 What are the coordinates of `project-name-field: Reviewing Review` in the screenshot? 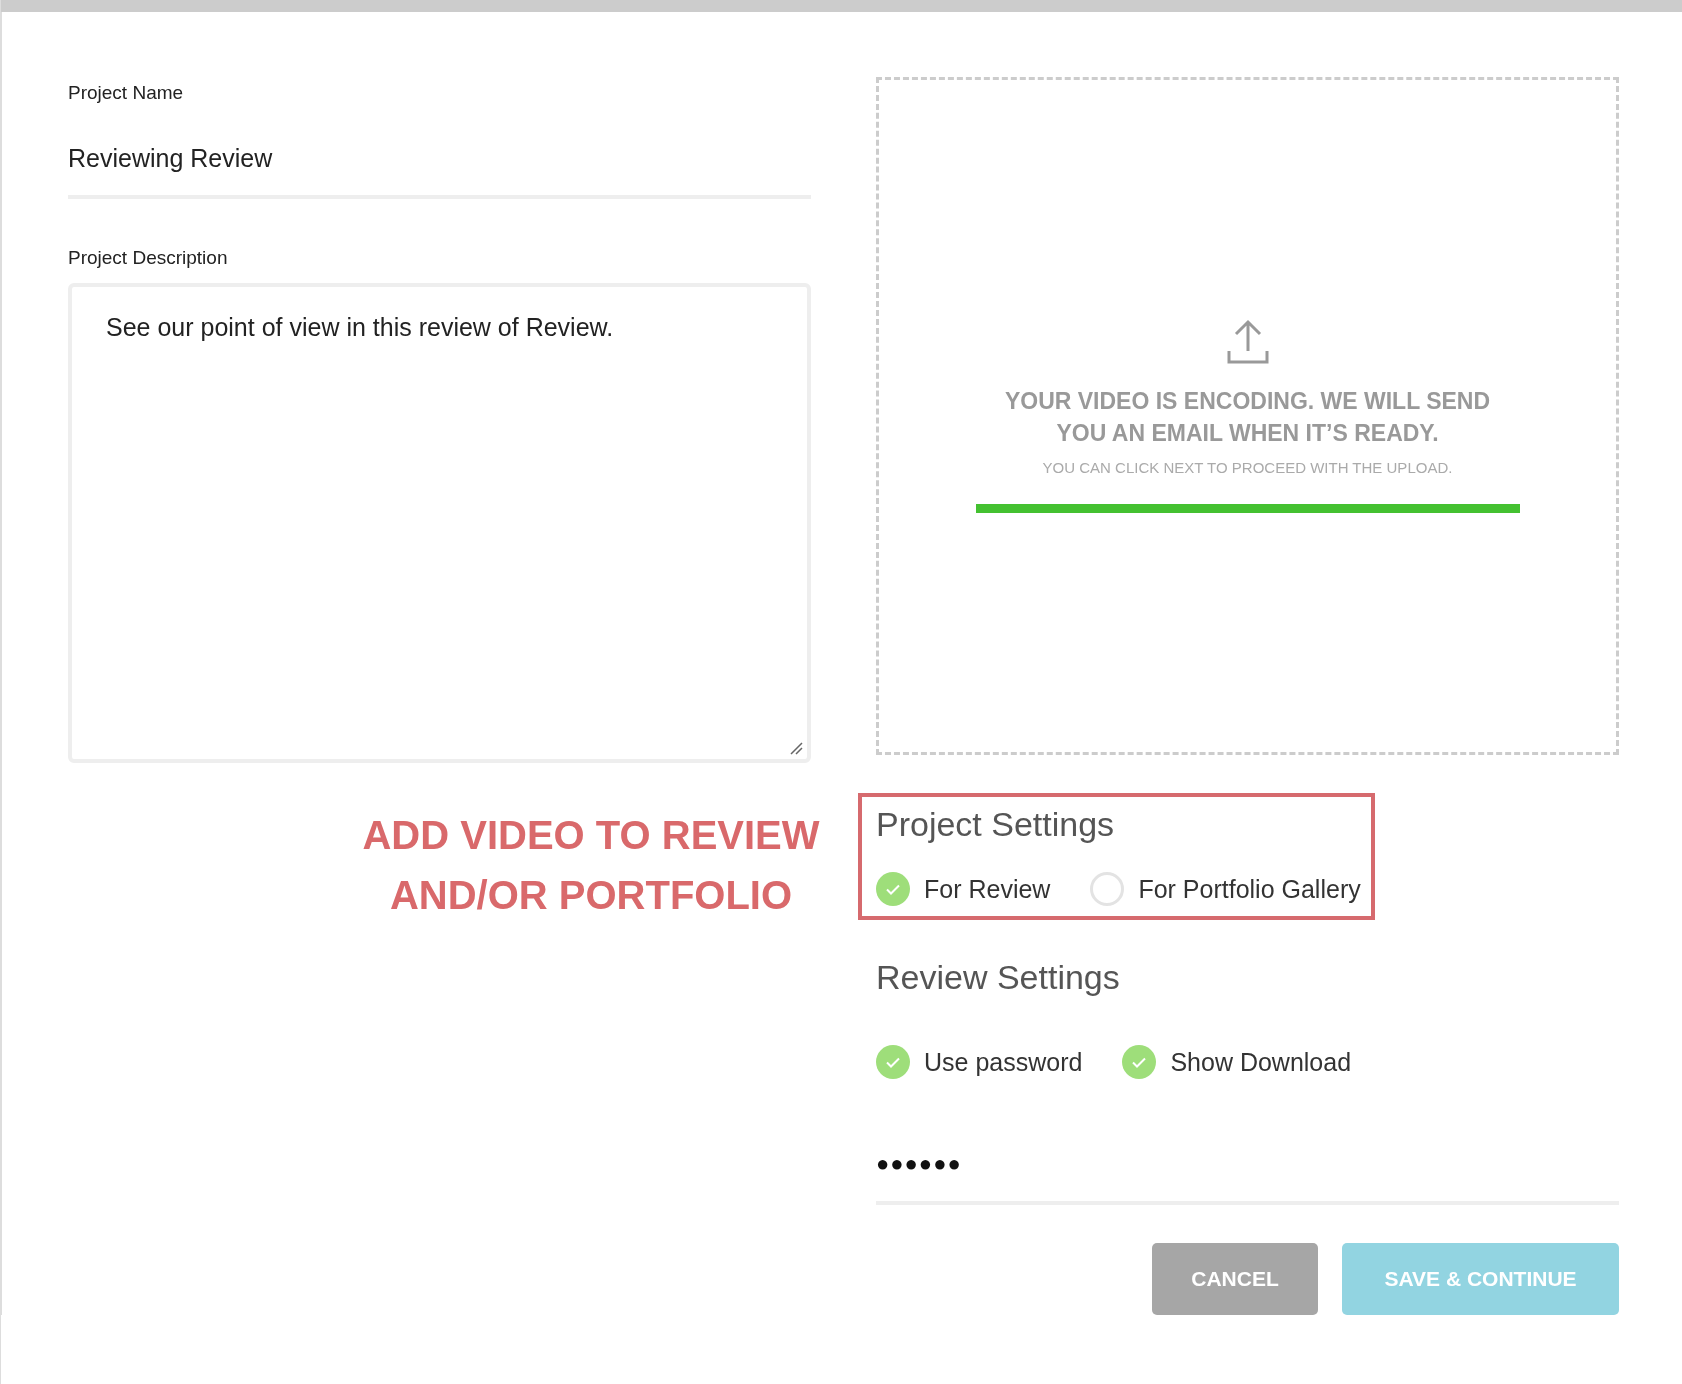 It's located at (439, 151).